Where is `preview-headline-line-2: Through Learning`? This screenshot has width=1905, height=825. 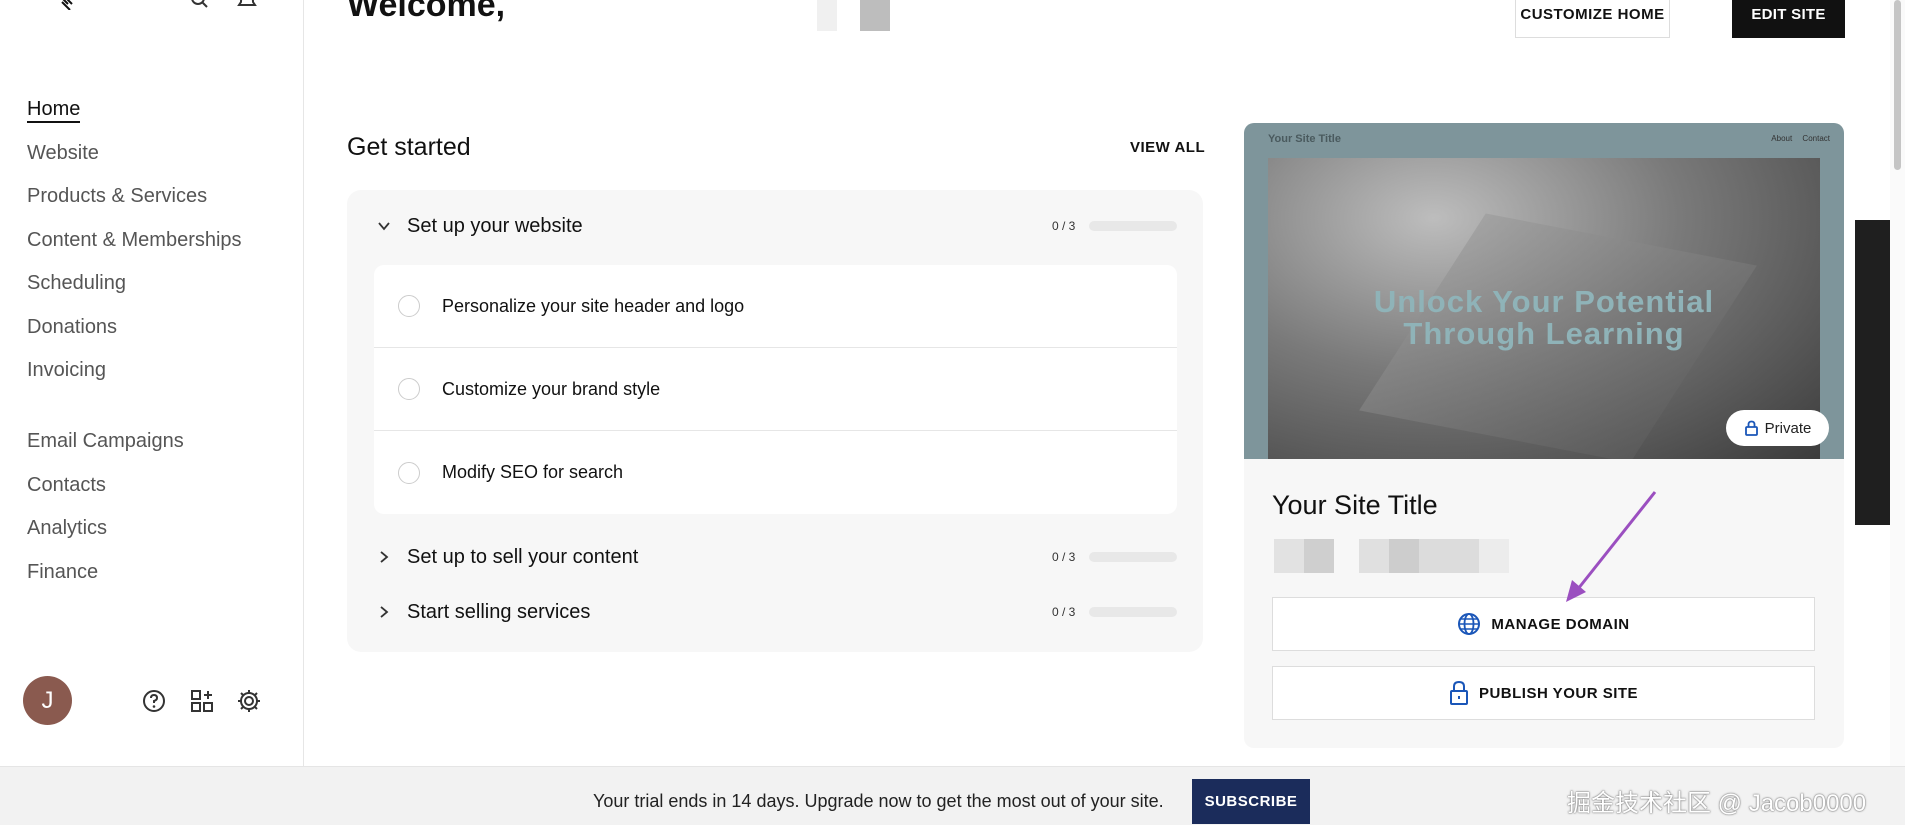
preview-headline-line-2: Through Learning is located at coordinates (1544, 333).